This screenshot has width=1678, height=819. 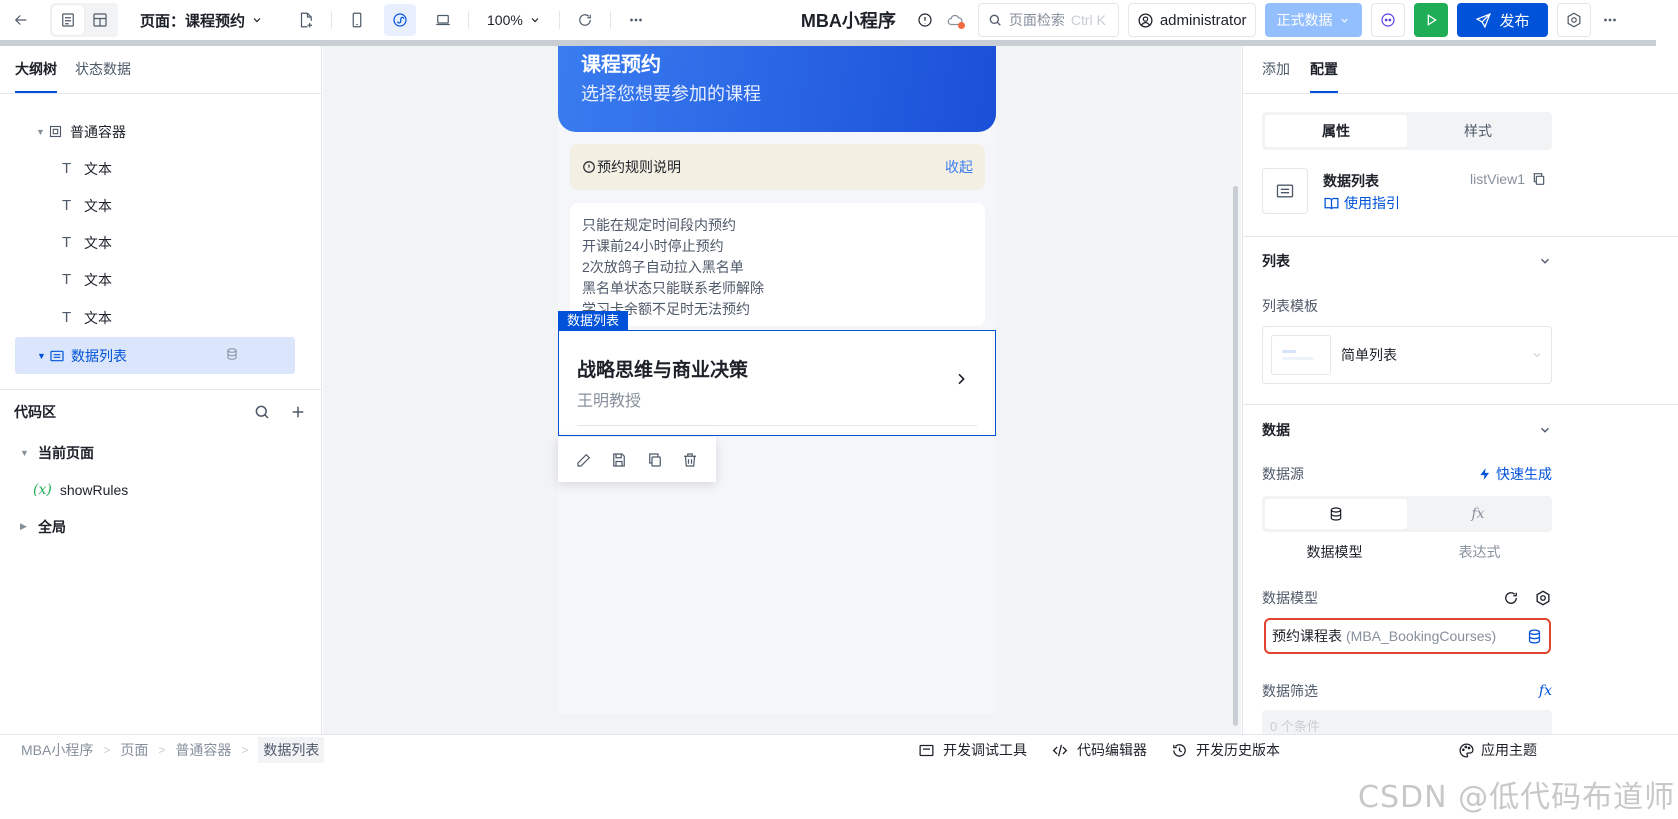 What do you see at coordinates (1334, 552) in the screenshot?
I see `data-source-option-label: 数据模型` at bounding box center [1334, 552].